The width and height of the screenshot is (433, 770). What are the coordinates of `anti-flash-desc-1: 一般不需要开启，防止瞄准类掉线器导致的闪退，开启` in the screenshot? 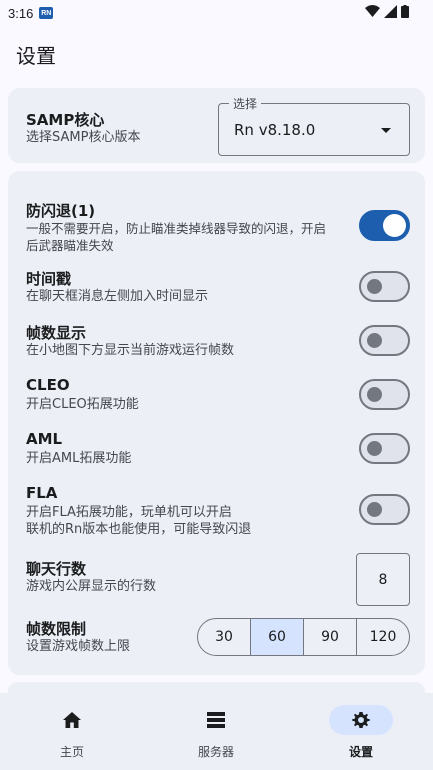 It's located at (176, 228).